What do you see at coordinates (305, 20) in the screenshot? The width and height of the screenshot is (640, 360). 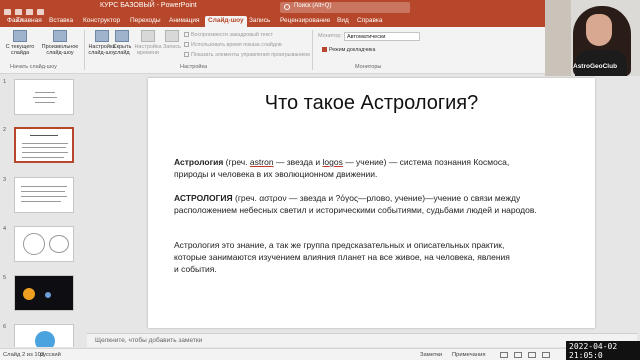 I see `tab-review: Рецензирование` at bounding box center [305, 20].